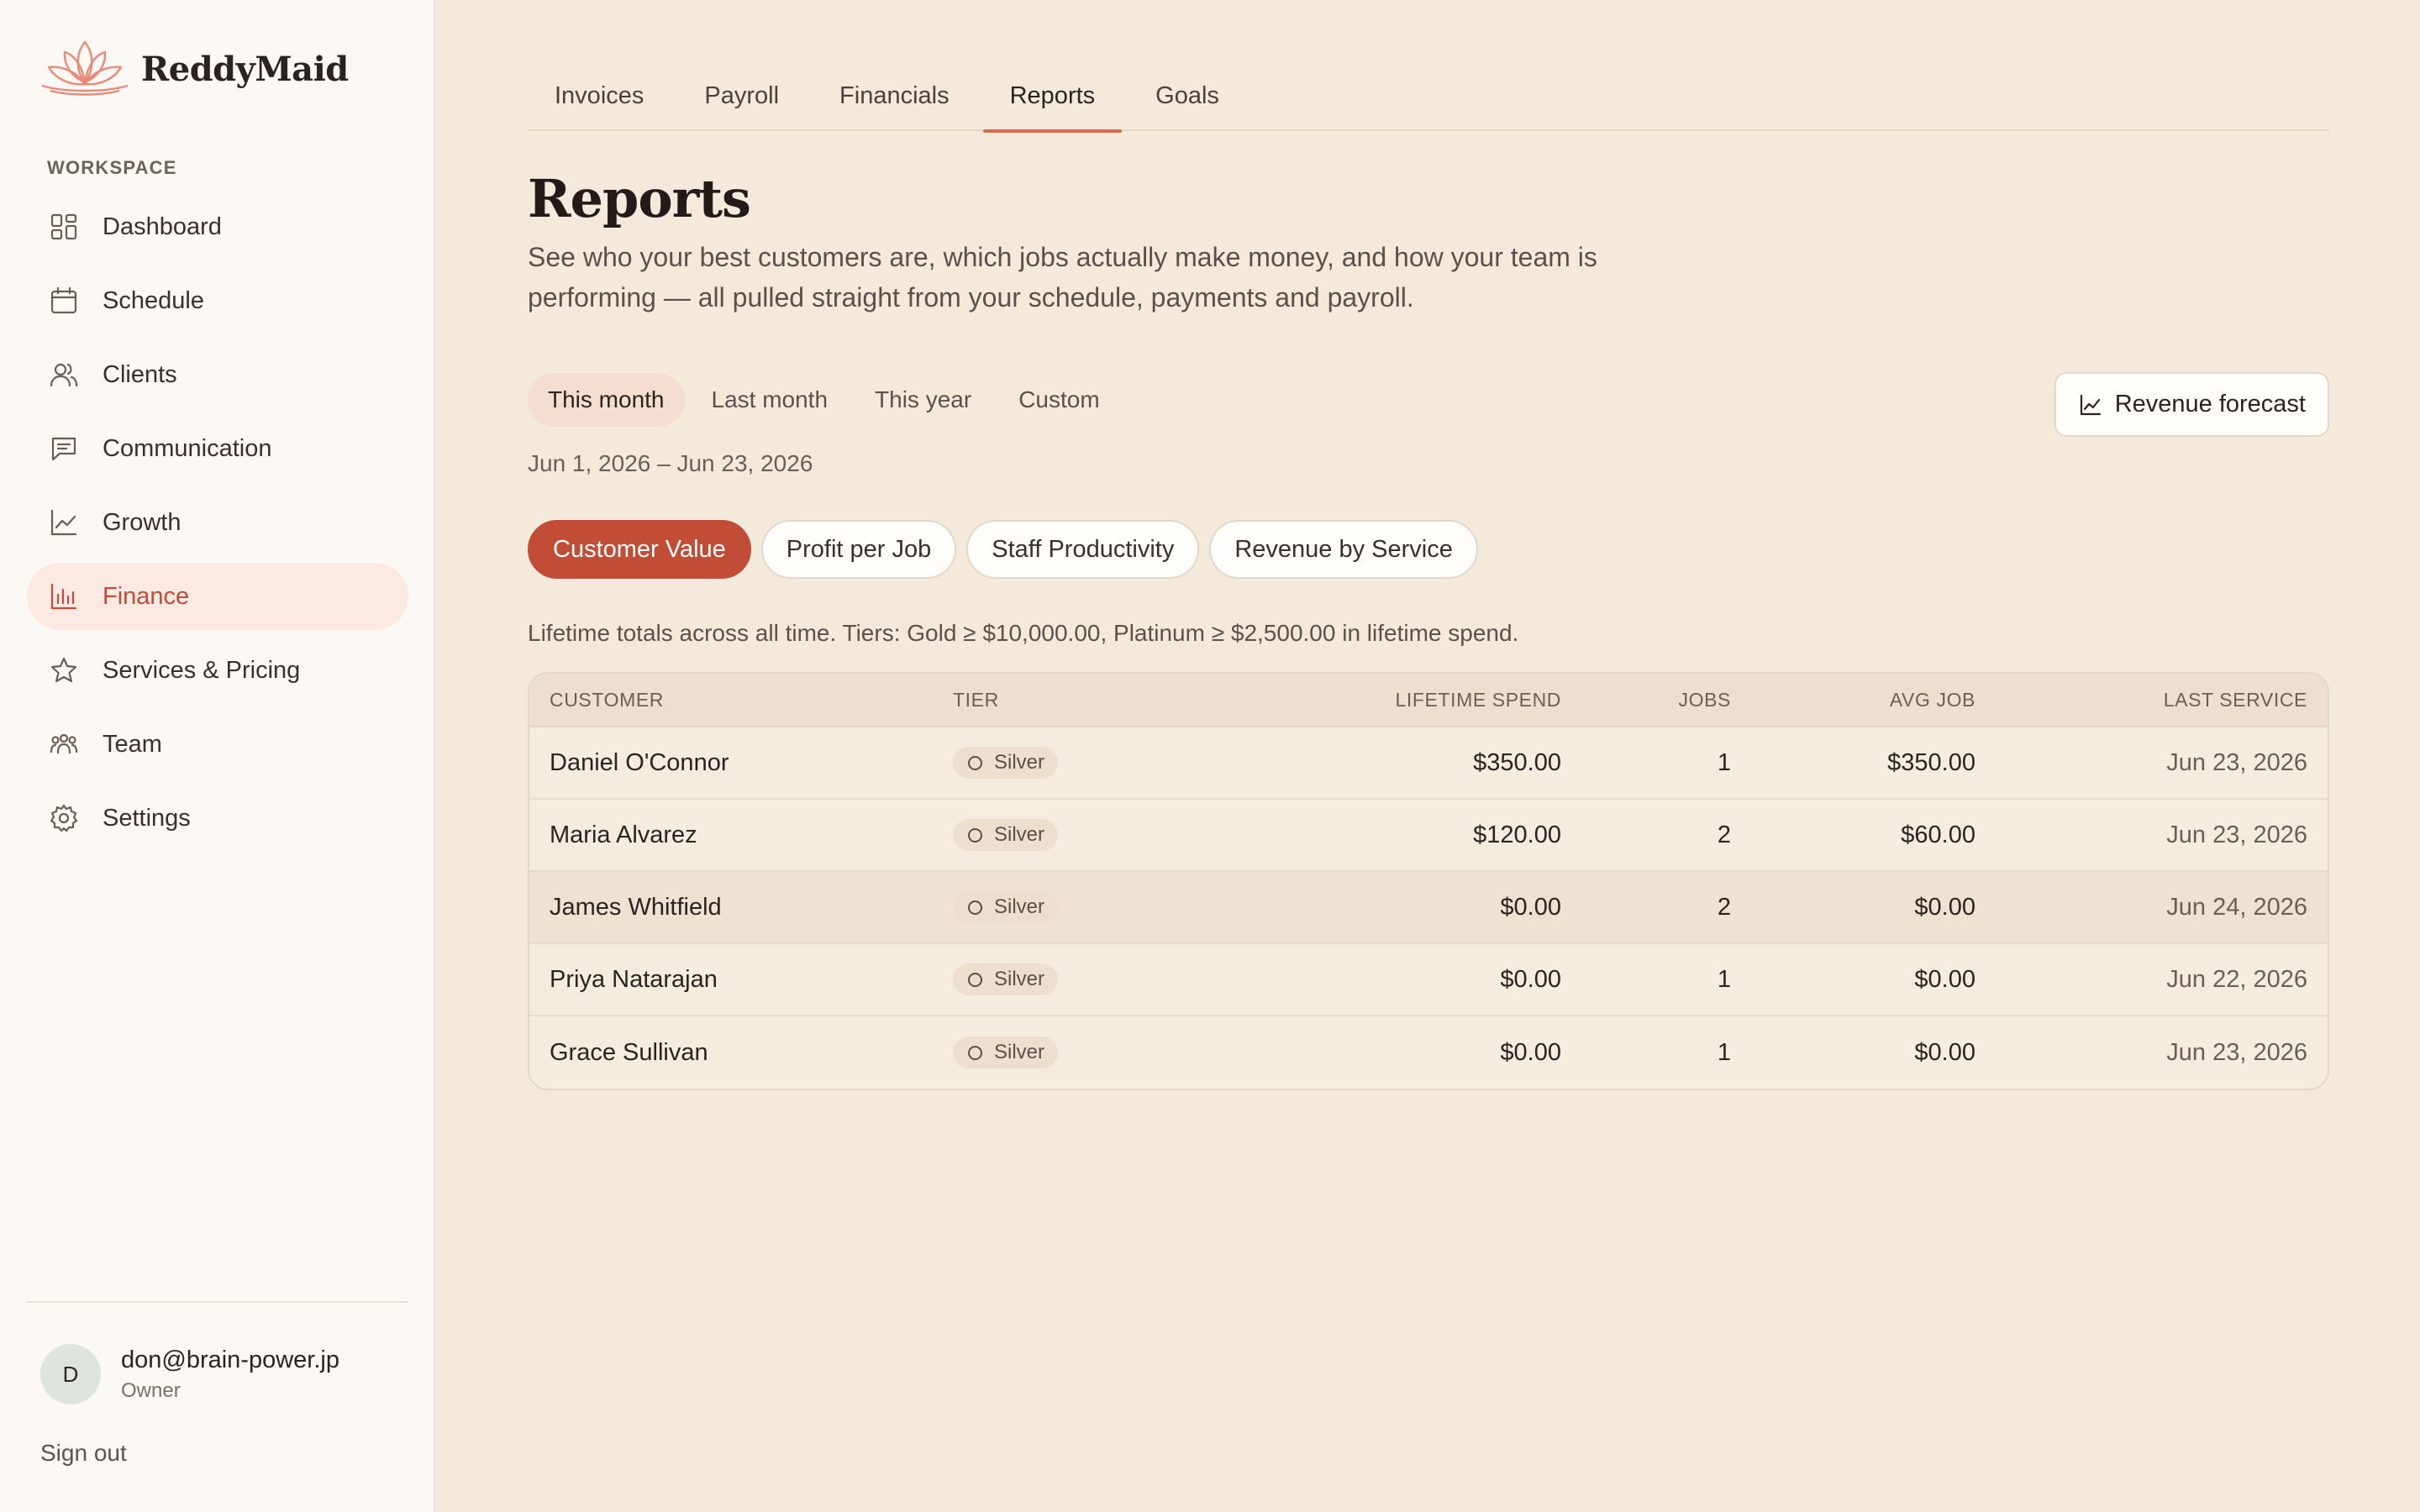 Image resolution: width=2420 pixels, height=1512 pixels. Describe the element at coordinates (112, 167) in the screenshot. I see `workspace-section-label: WORKSPACE` at that location.